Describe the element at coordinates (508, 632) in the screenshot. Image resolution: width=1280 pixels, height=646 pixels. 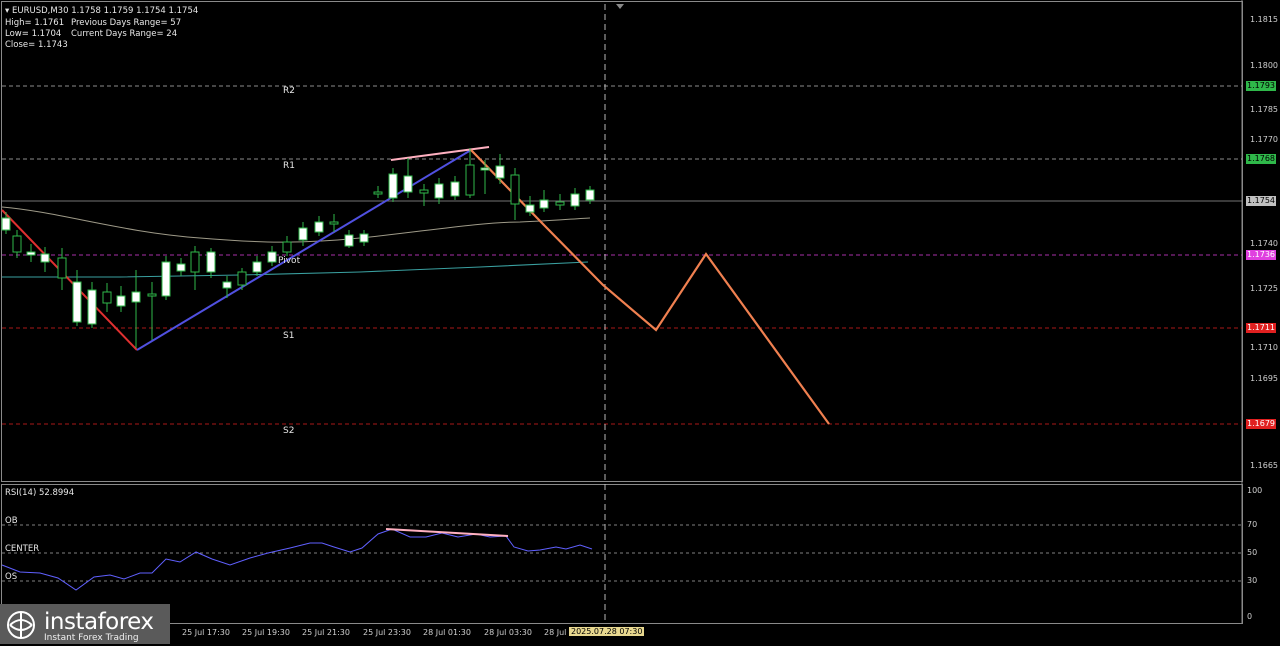
I see `time-axis-label: 28 Jul 03:30` at that location.